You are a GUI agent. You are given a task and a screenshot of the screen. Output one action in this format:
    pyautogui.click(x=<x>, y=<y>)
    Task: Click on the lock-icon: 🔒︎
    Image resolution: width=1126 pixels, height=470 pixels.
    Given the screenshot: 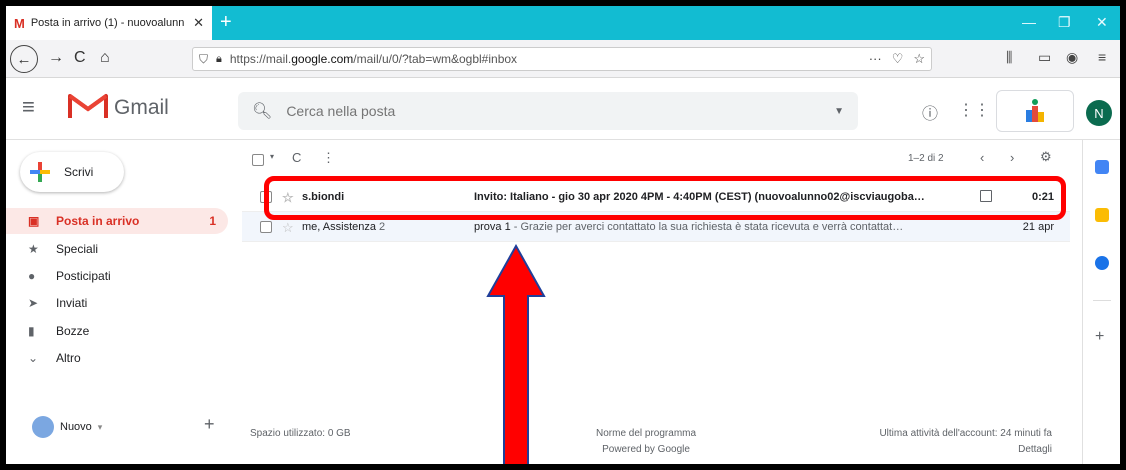 What is the action you would take?
    pyautogui.click(x=219, y=59)
    